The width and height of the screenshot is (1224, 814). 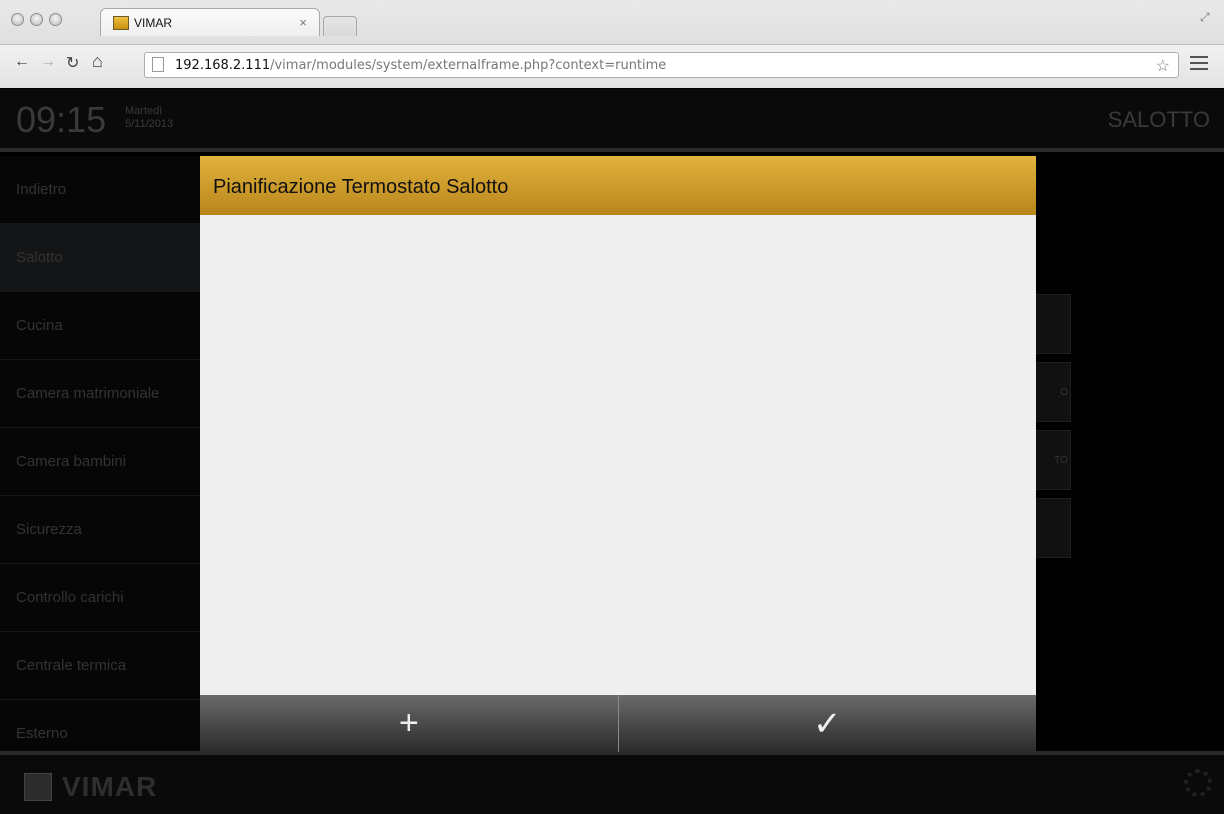 I want to click on plus-icon: +, so click(x=408, y=723).